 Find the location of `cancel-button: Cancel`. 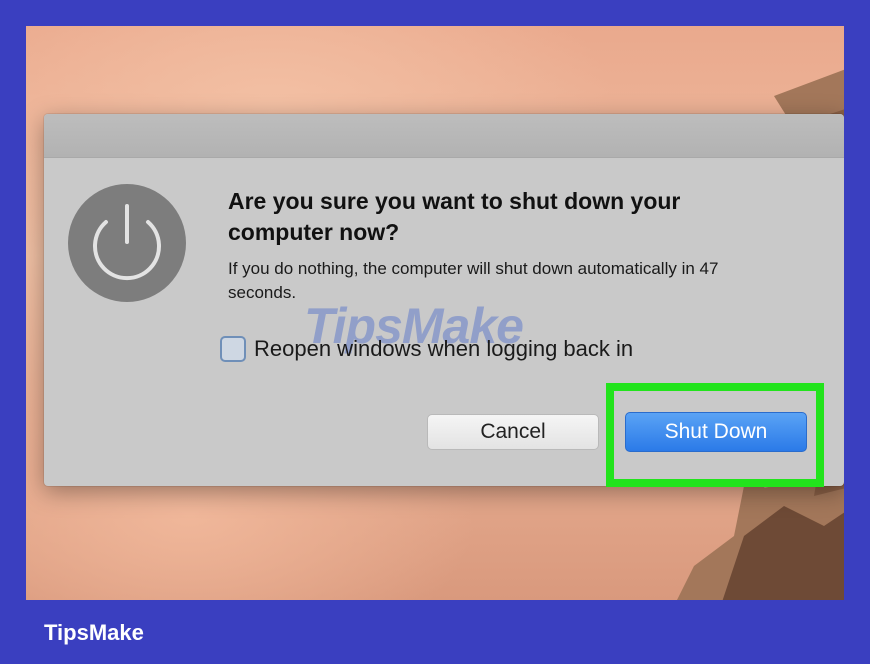

cancel-button: Cancel is located at coordinates (513, 432).